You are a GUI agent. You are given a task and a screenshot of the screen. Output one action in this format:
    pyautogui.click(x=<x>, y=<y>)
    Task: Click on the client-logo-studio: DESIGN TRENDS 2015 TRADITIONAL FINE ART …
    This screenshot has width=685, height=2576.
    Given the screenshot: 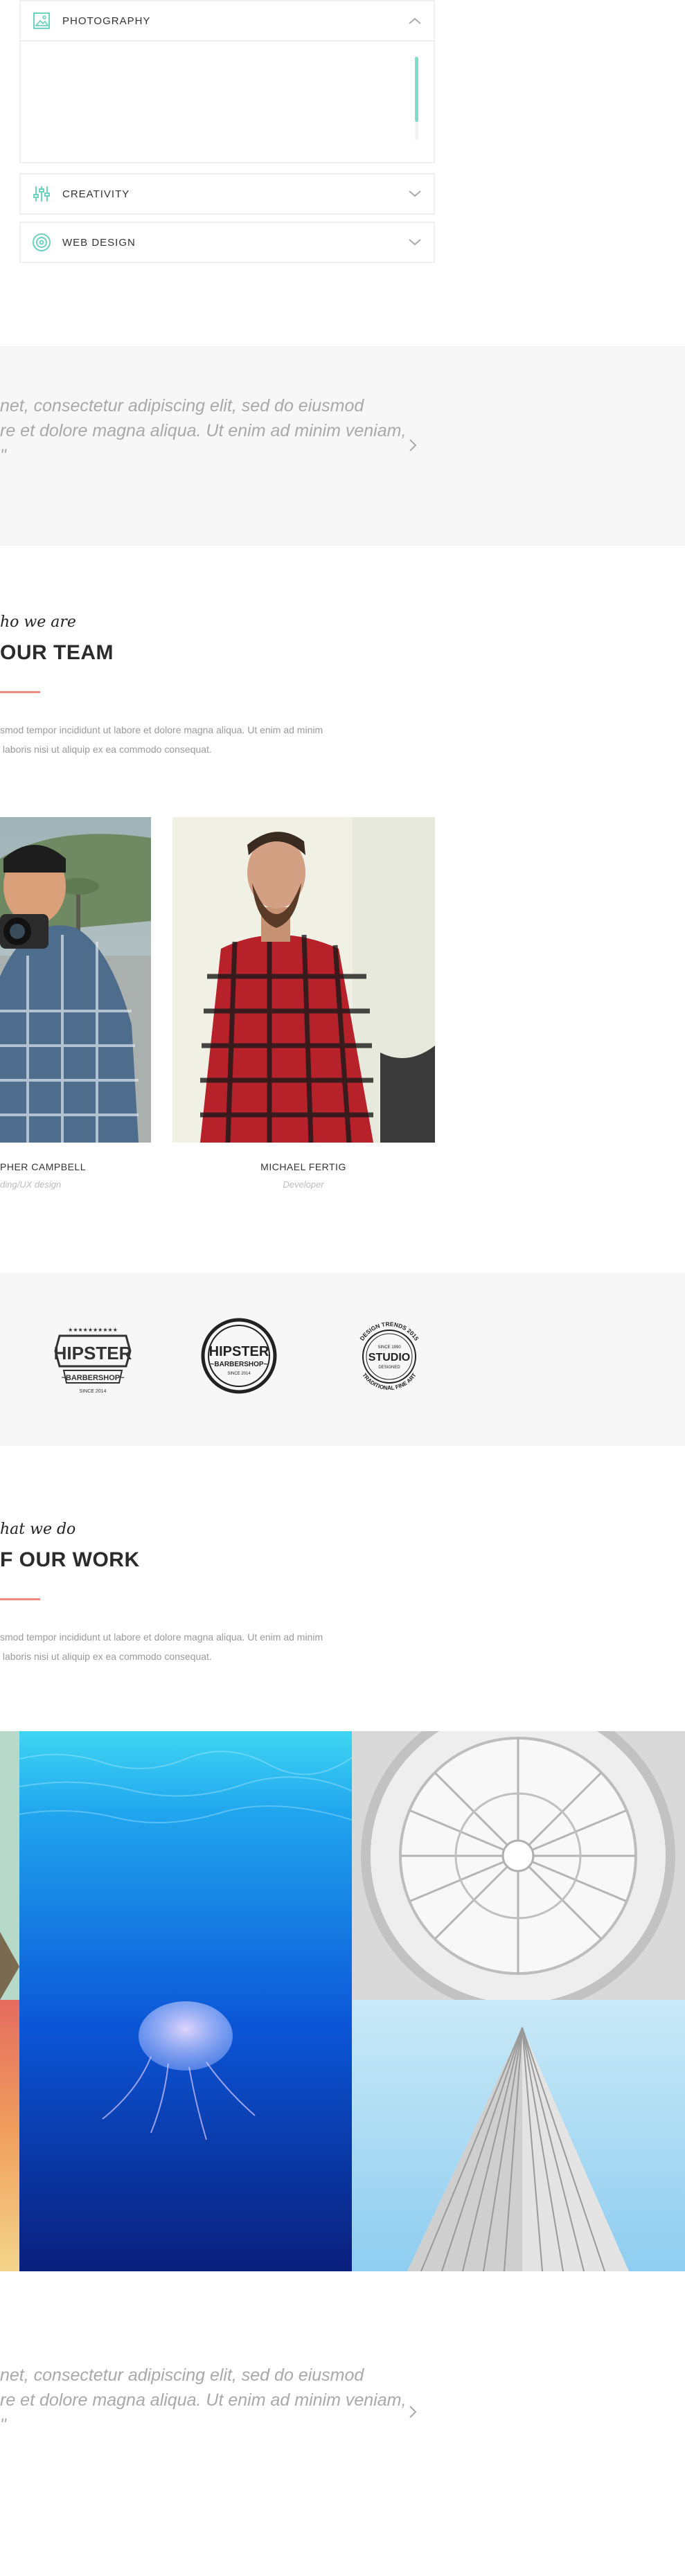 What is the action you would take?
    pyautogui.click(x=389, y=1356)
    